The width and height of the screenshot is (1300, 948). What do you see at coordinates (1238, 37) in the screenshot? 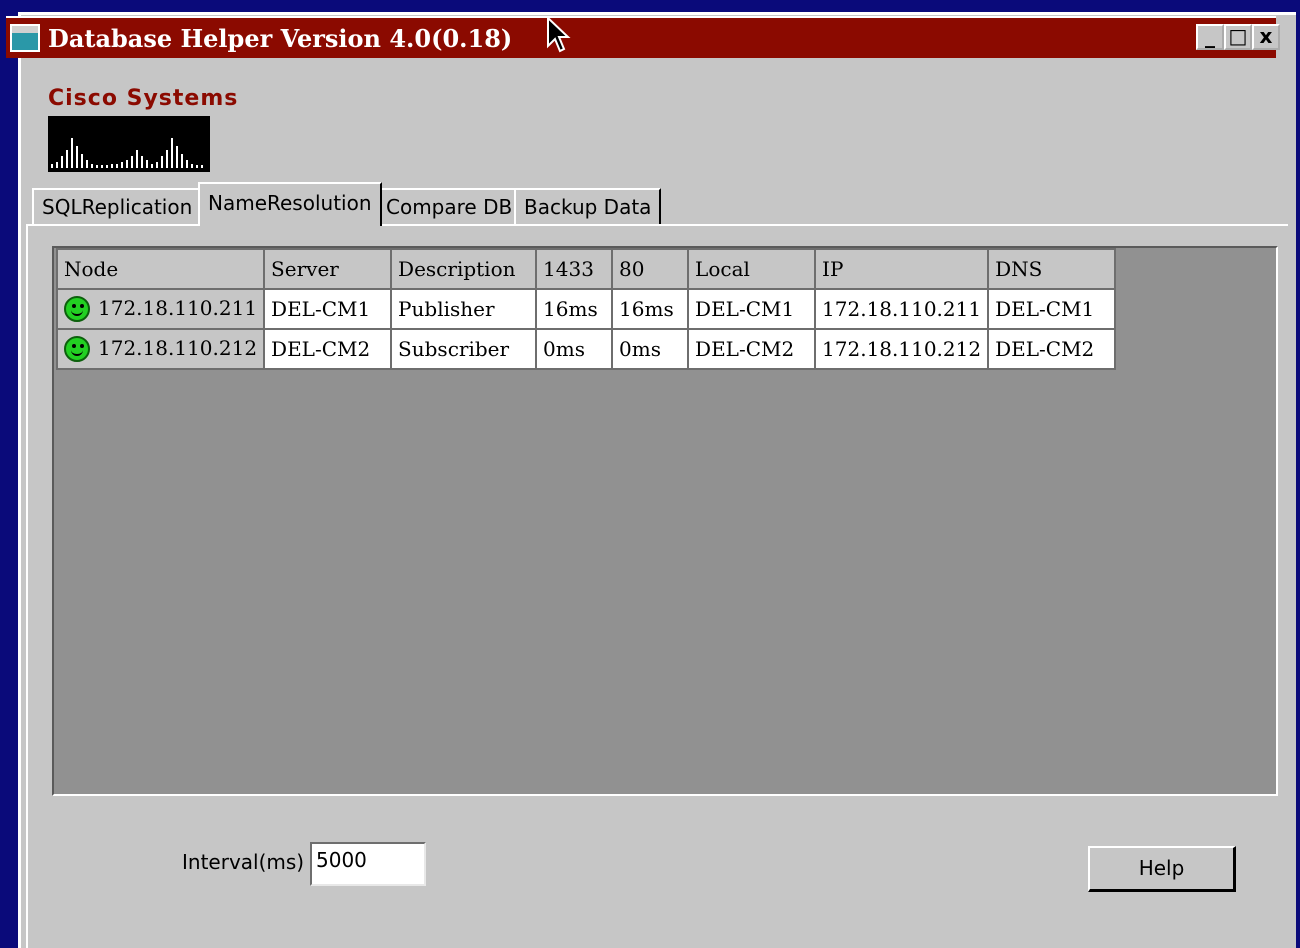
I see `maximize-button: □` at bounding box center [1238, 37].